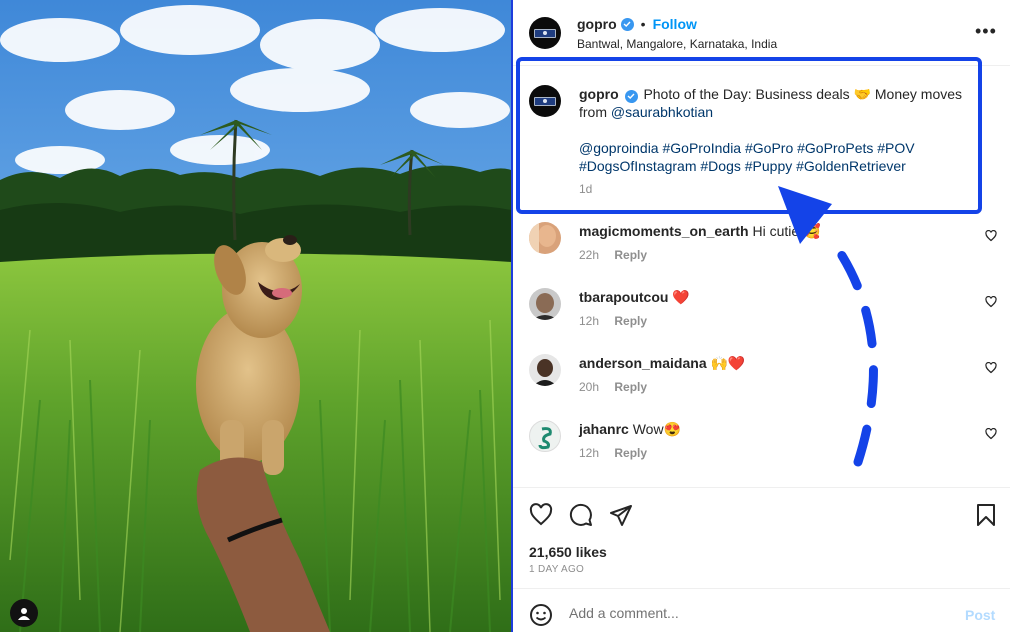  I want to click on comment-time: 22h, so click(589, 255).